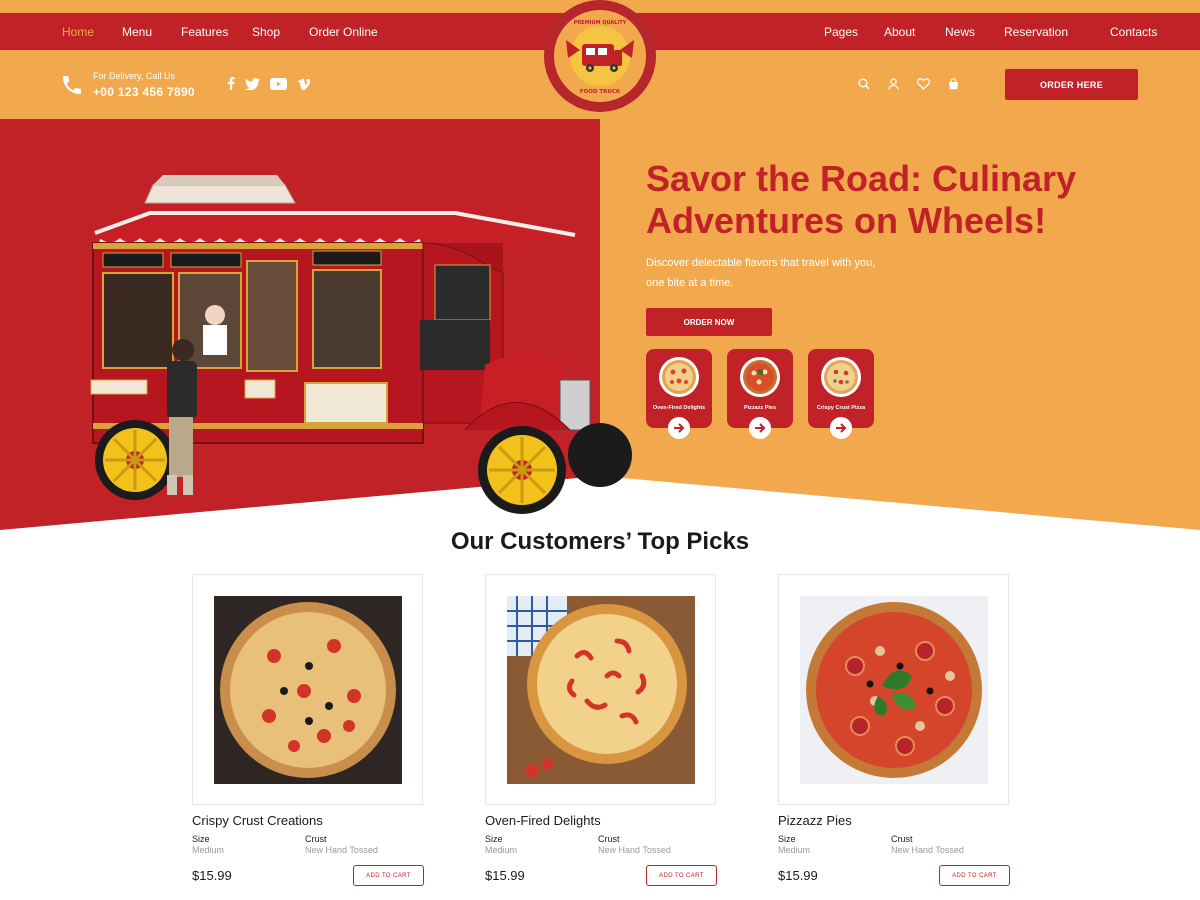  What do you see at coordinates (893, 86) in the screenshot?
I see `user-icon` at bounding box center [893, 86].